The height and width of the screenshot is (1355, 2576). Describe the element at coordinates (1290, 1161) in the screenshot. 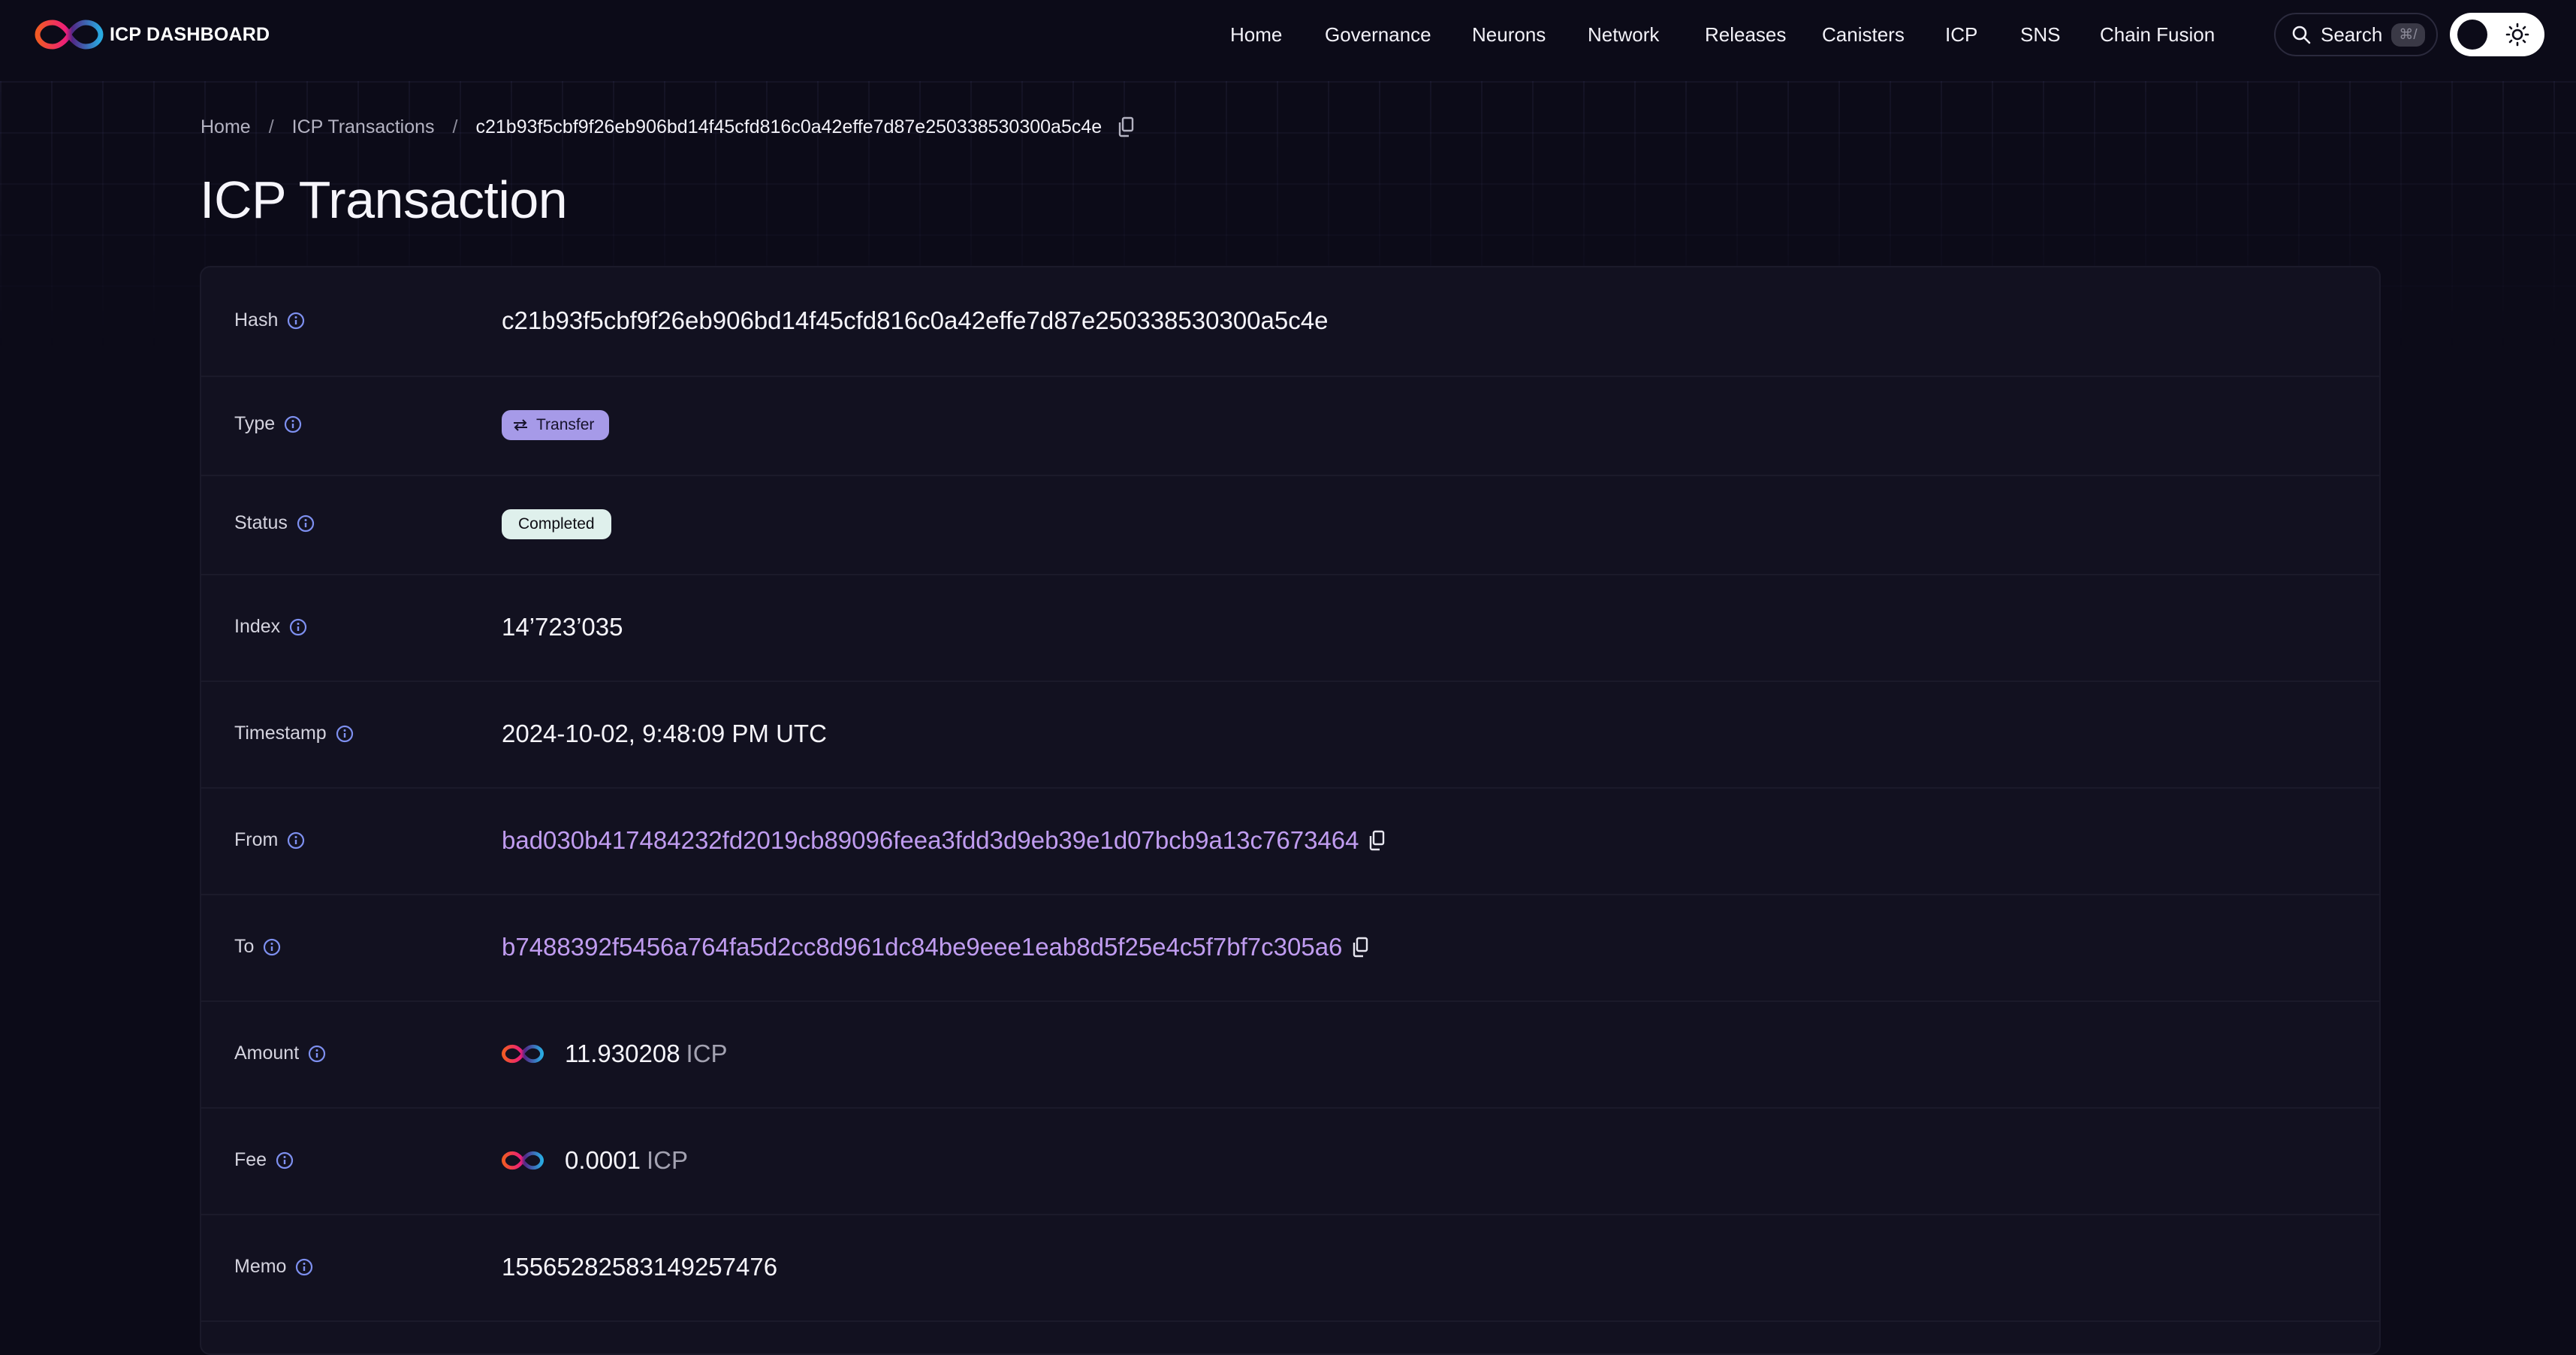

I see `detail-row-fee: Fee 0.0001 ICP` at that location.